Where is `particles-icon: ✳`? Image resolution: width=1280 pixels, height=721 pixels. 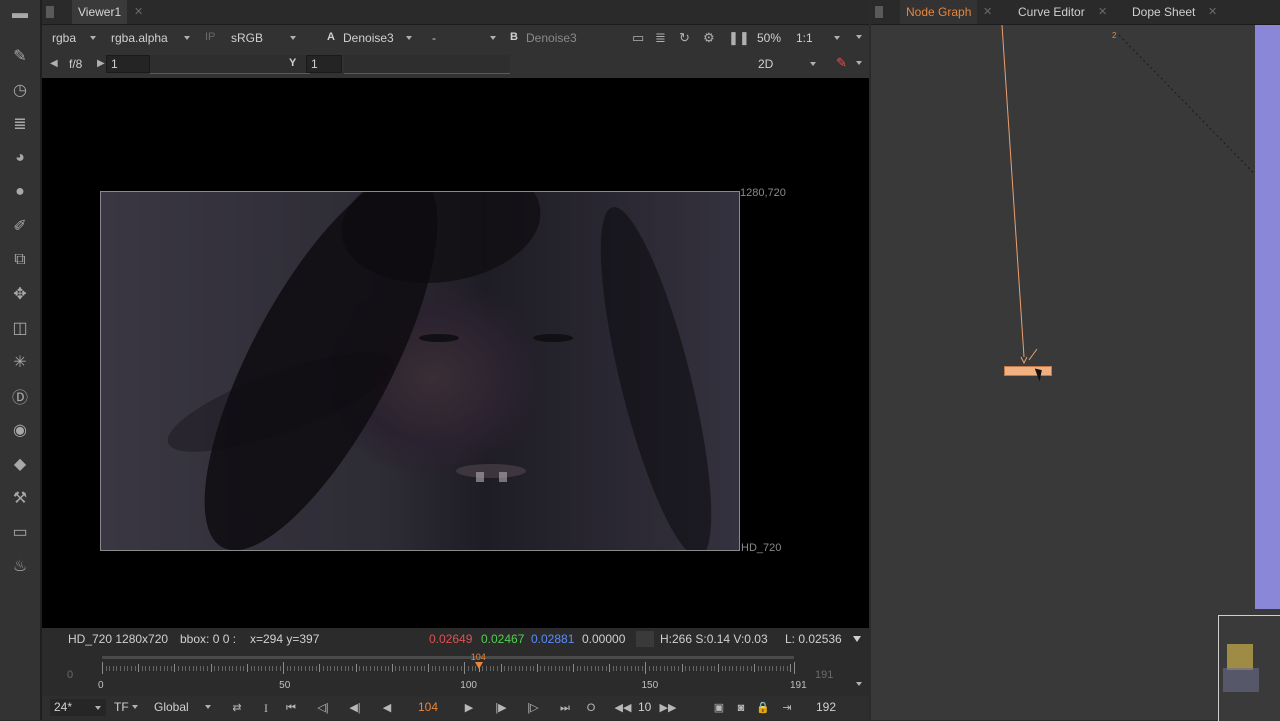
particles-icon: ✳ is located at coordinates (20, 362).